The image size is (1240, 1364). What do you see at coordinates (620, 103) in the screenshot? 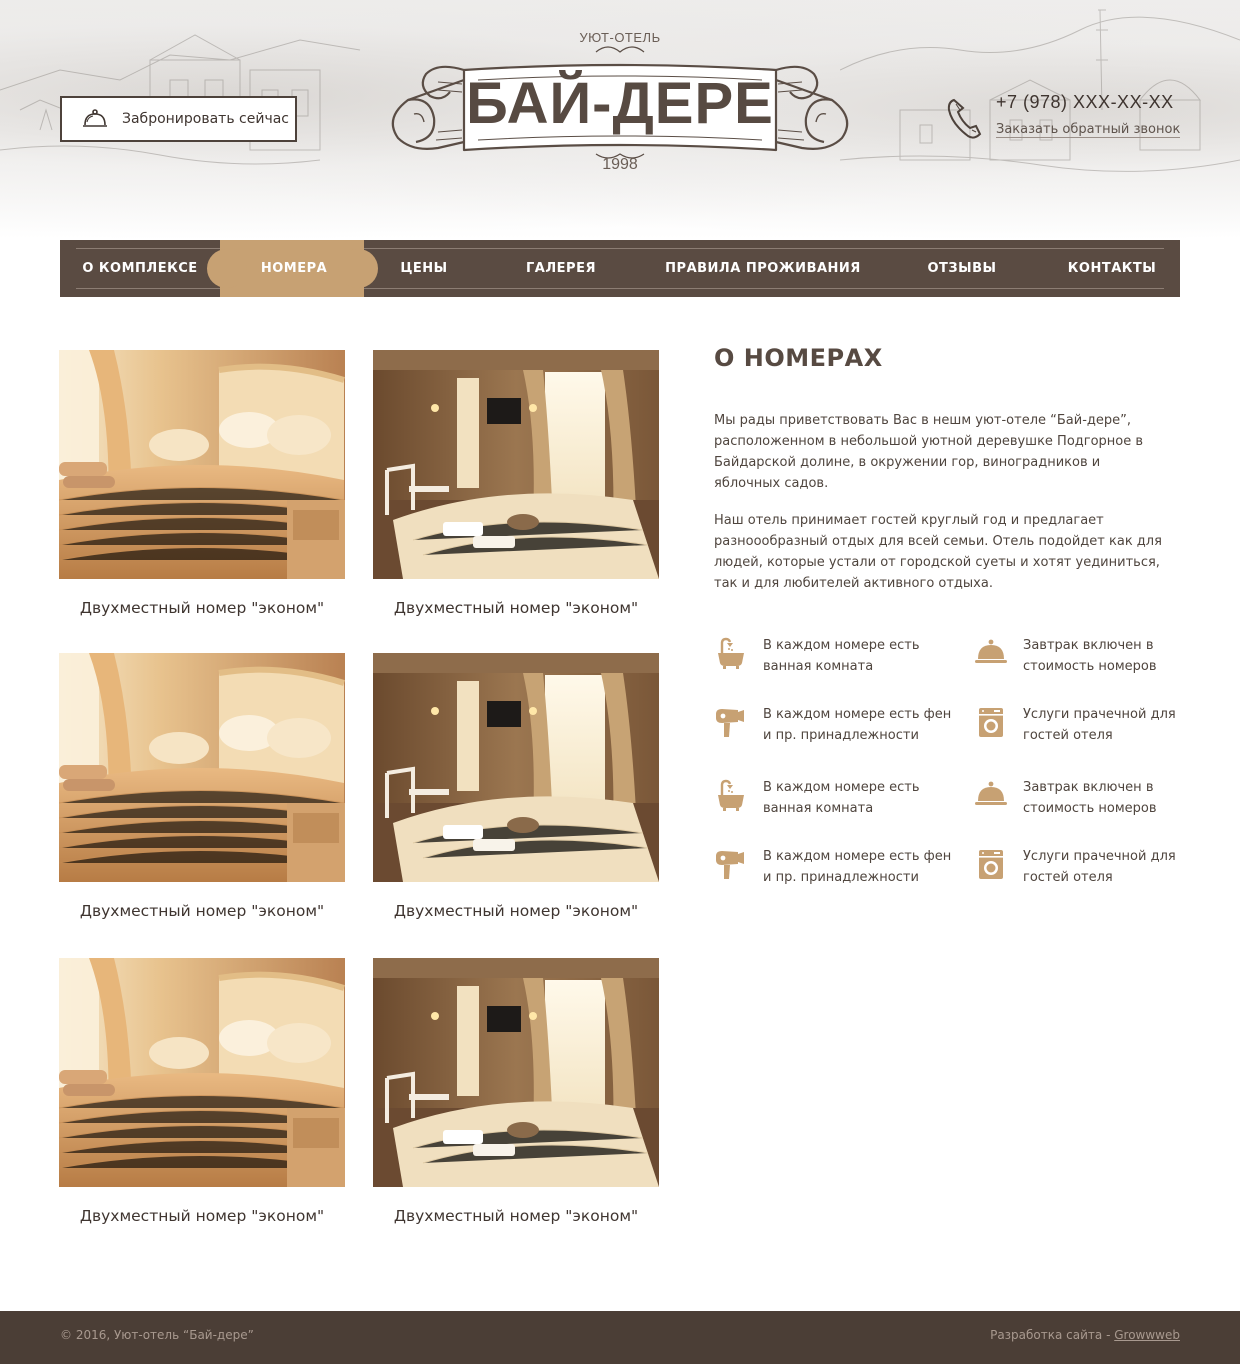
I see `logo-name: БАЙ-ДЕРЕ` at bounding box center [620, 103].